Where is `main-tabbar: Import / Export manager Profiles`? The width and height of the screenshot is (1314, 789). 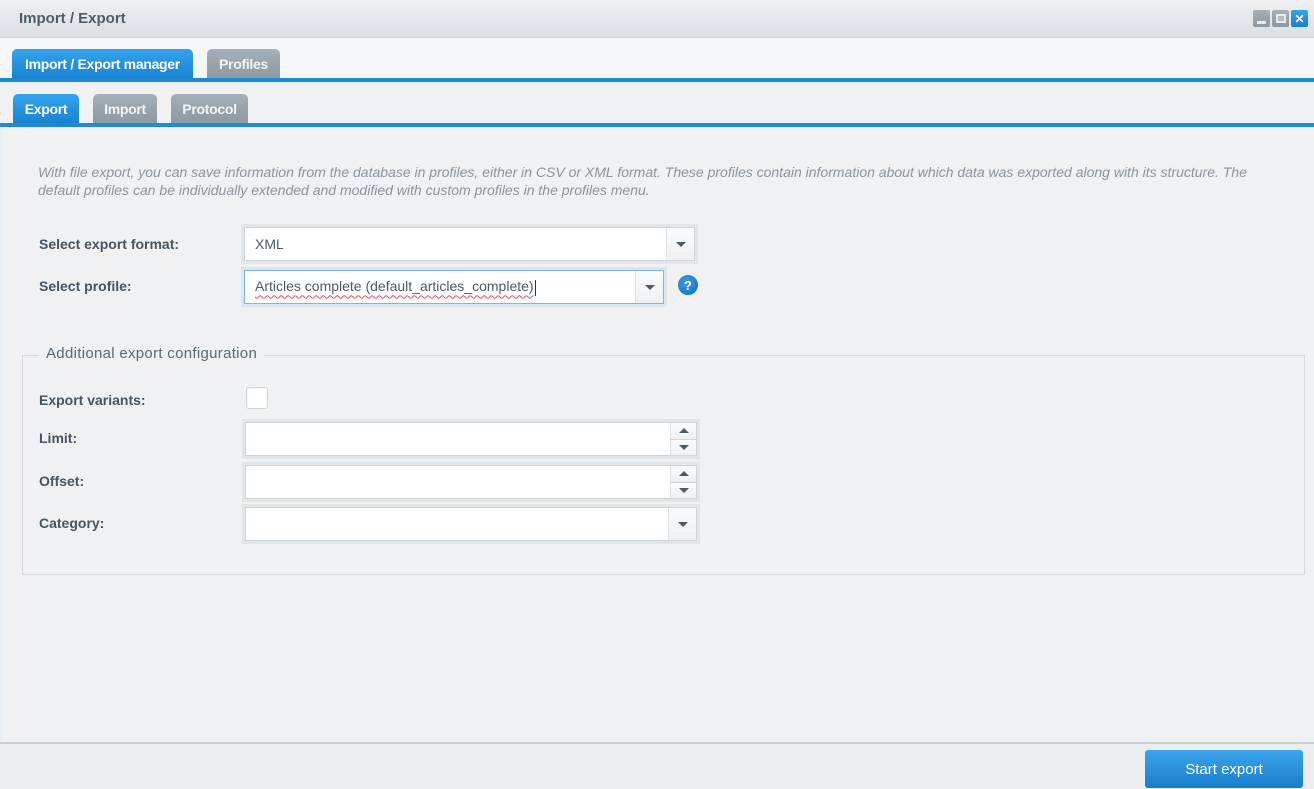
main-tabbar: Import / Export manager Profiles is located at coordinates (657, 60).